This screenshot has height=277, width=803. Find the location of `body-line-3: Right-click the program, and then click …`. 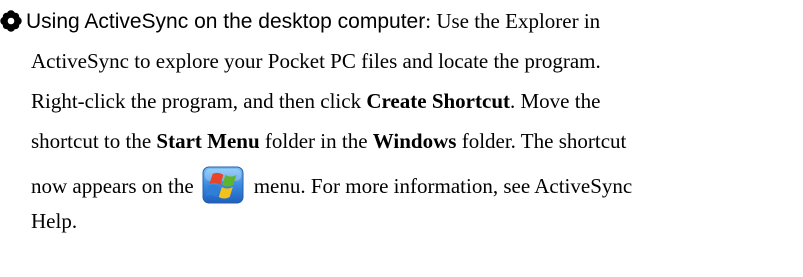

body-line-3: Right-click the program, and then click … is located at coordinates (315, 101).